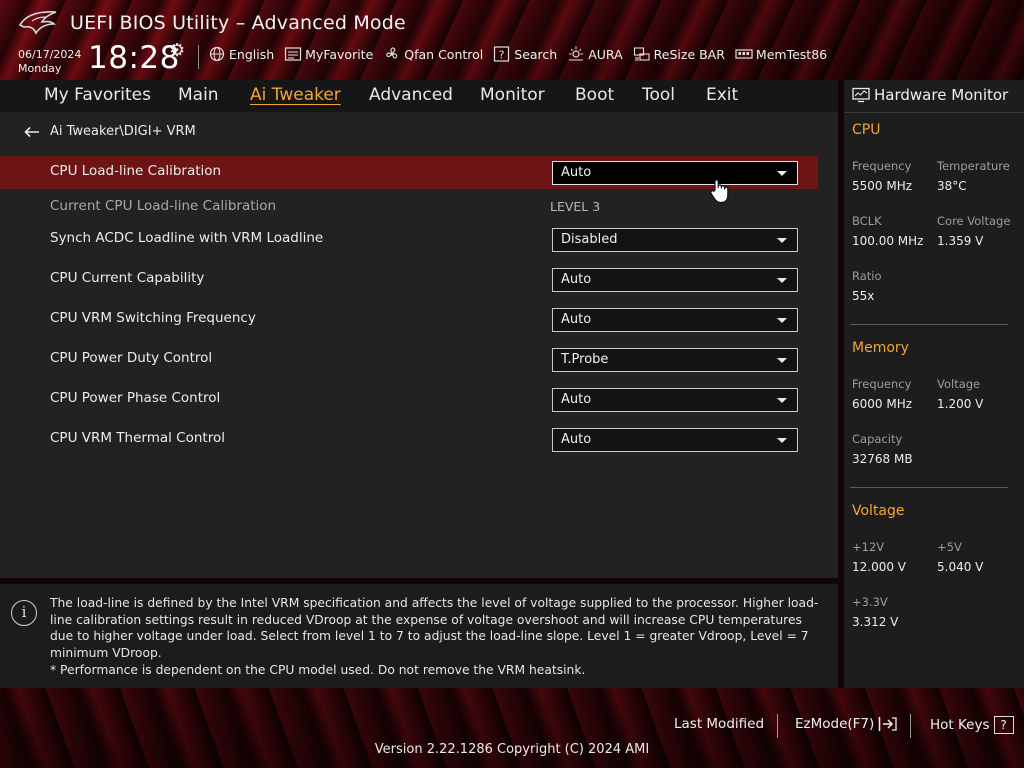 This screenshot has height=768, width=1024. Describe the element at coordinates (777, 726) in the screenshot. I see `footer-divider` at that location.